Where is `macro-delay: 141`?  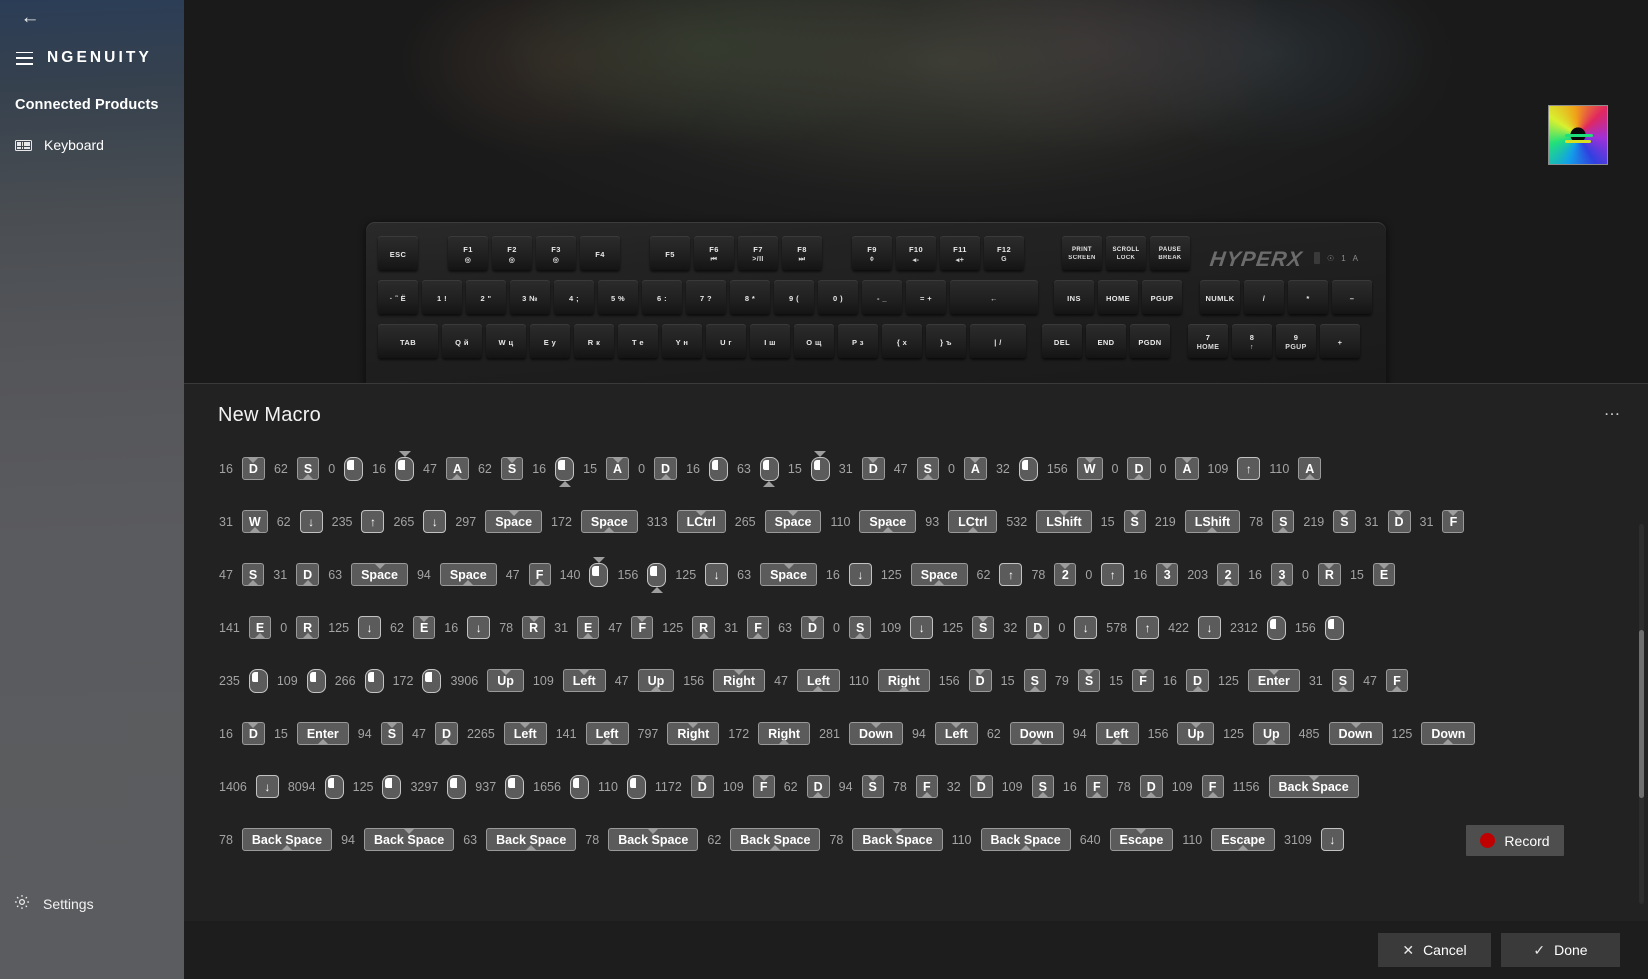
macro-delay: 141 is located at coordinates (566, 734).